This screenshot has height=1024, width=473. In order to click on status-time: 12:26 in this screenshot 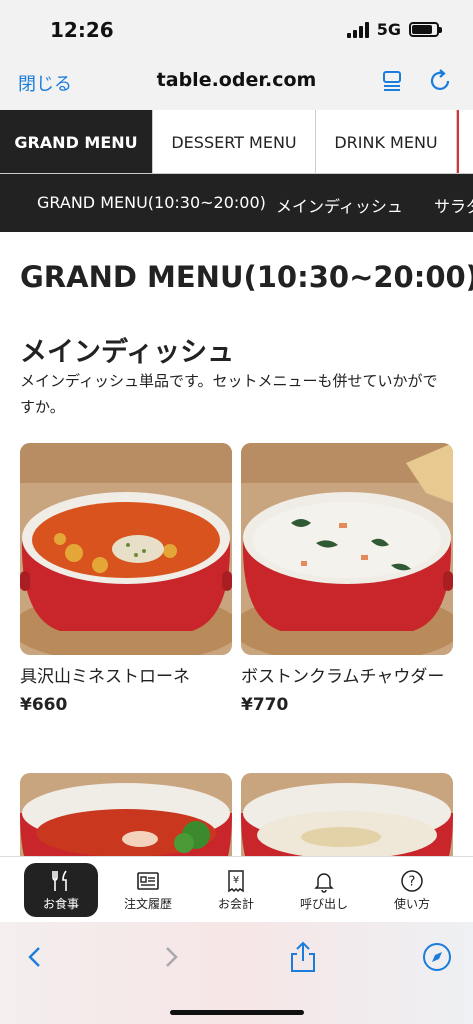, I will do `click(82, 30)`.